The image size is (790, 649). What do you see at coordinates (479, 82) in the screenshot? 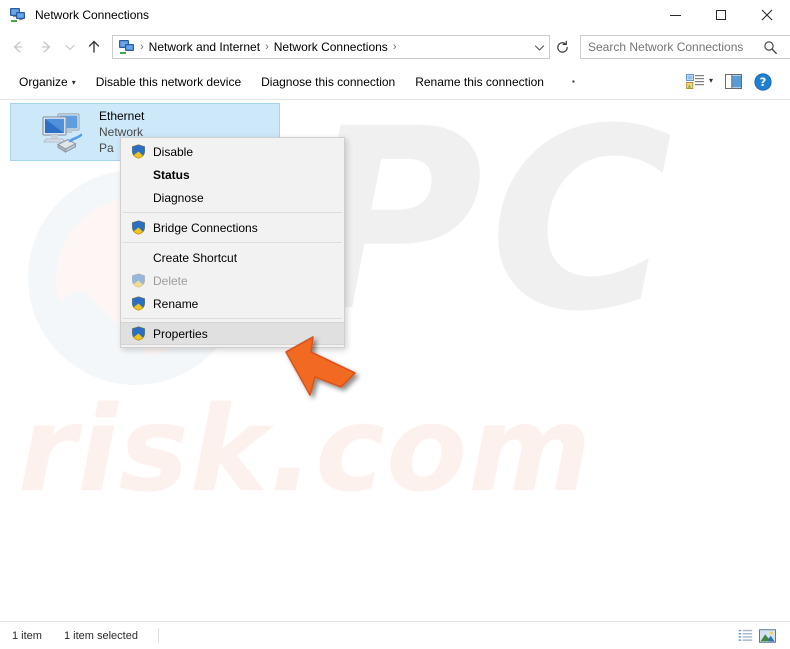
I see `rename-connection-button: Rename this connection` at bounding box center [479, 82].